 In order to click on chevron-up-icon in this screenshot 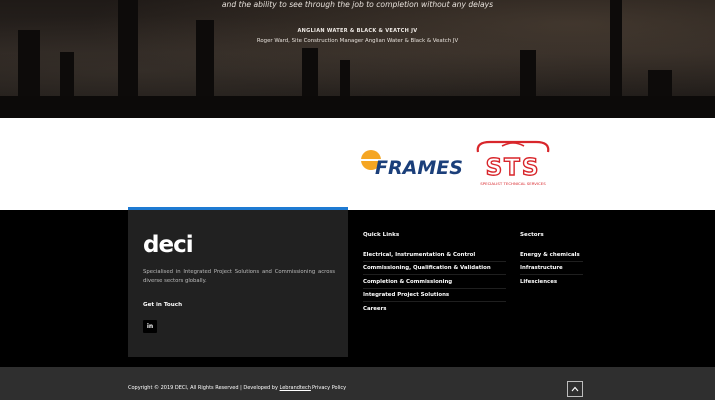, I will do `click(575, 389)`.